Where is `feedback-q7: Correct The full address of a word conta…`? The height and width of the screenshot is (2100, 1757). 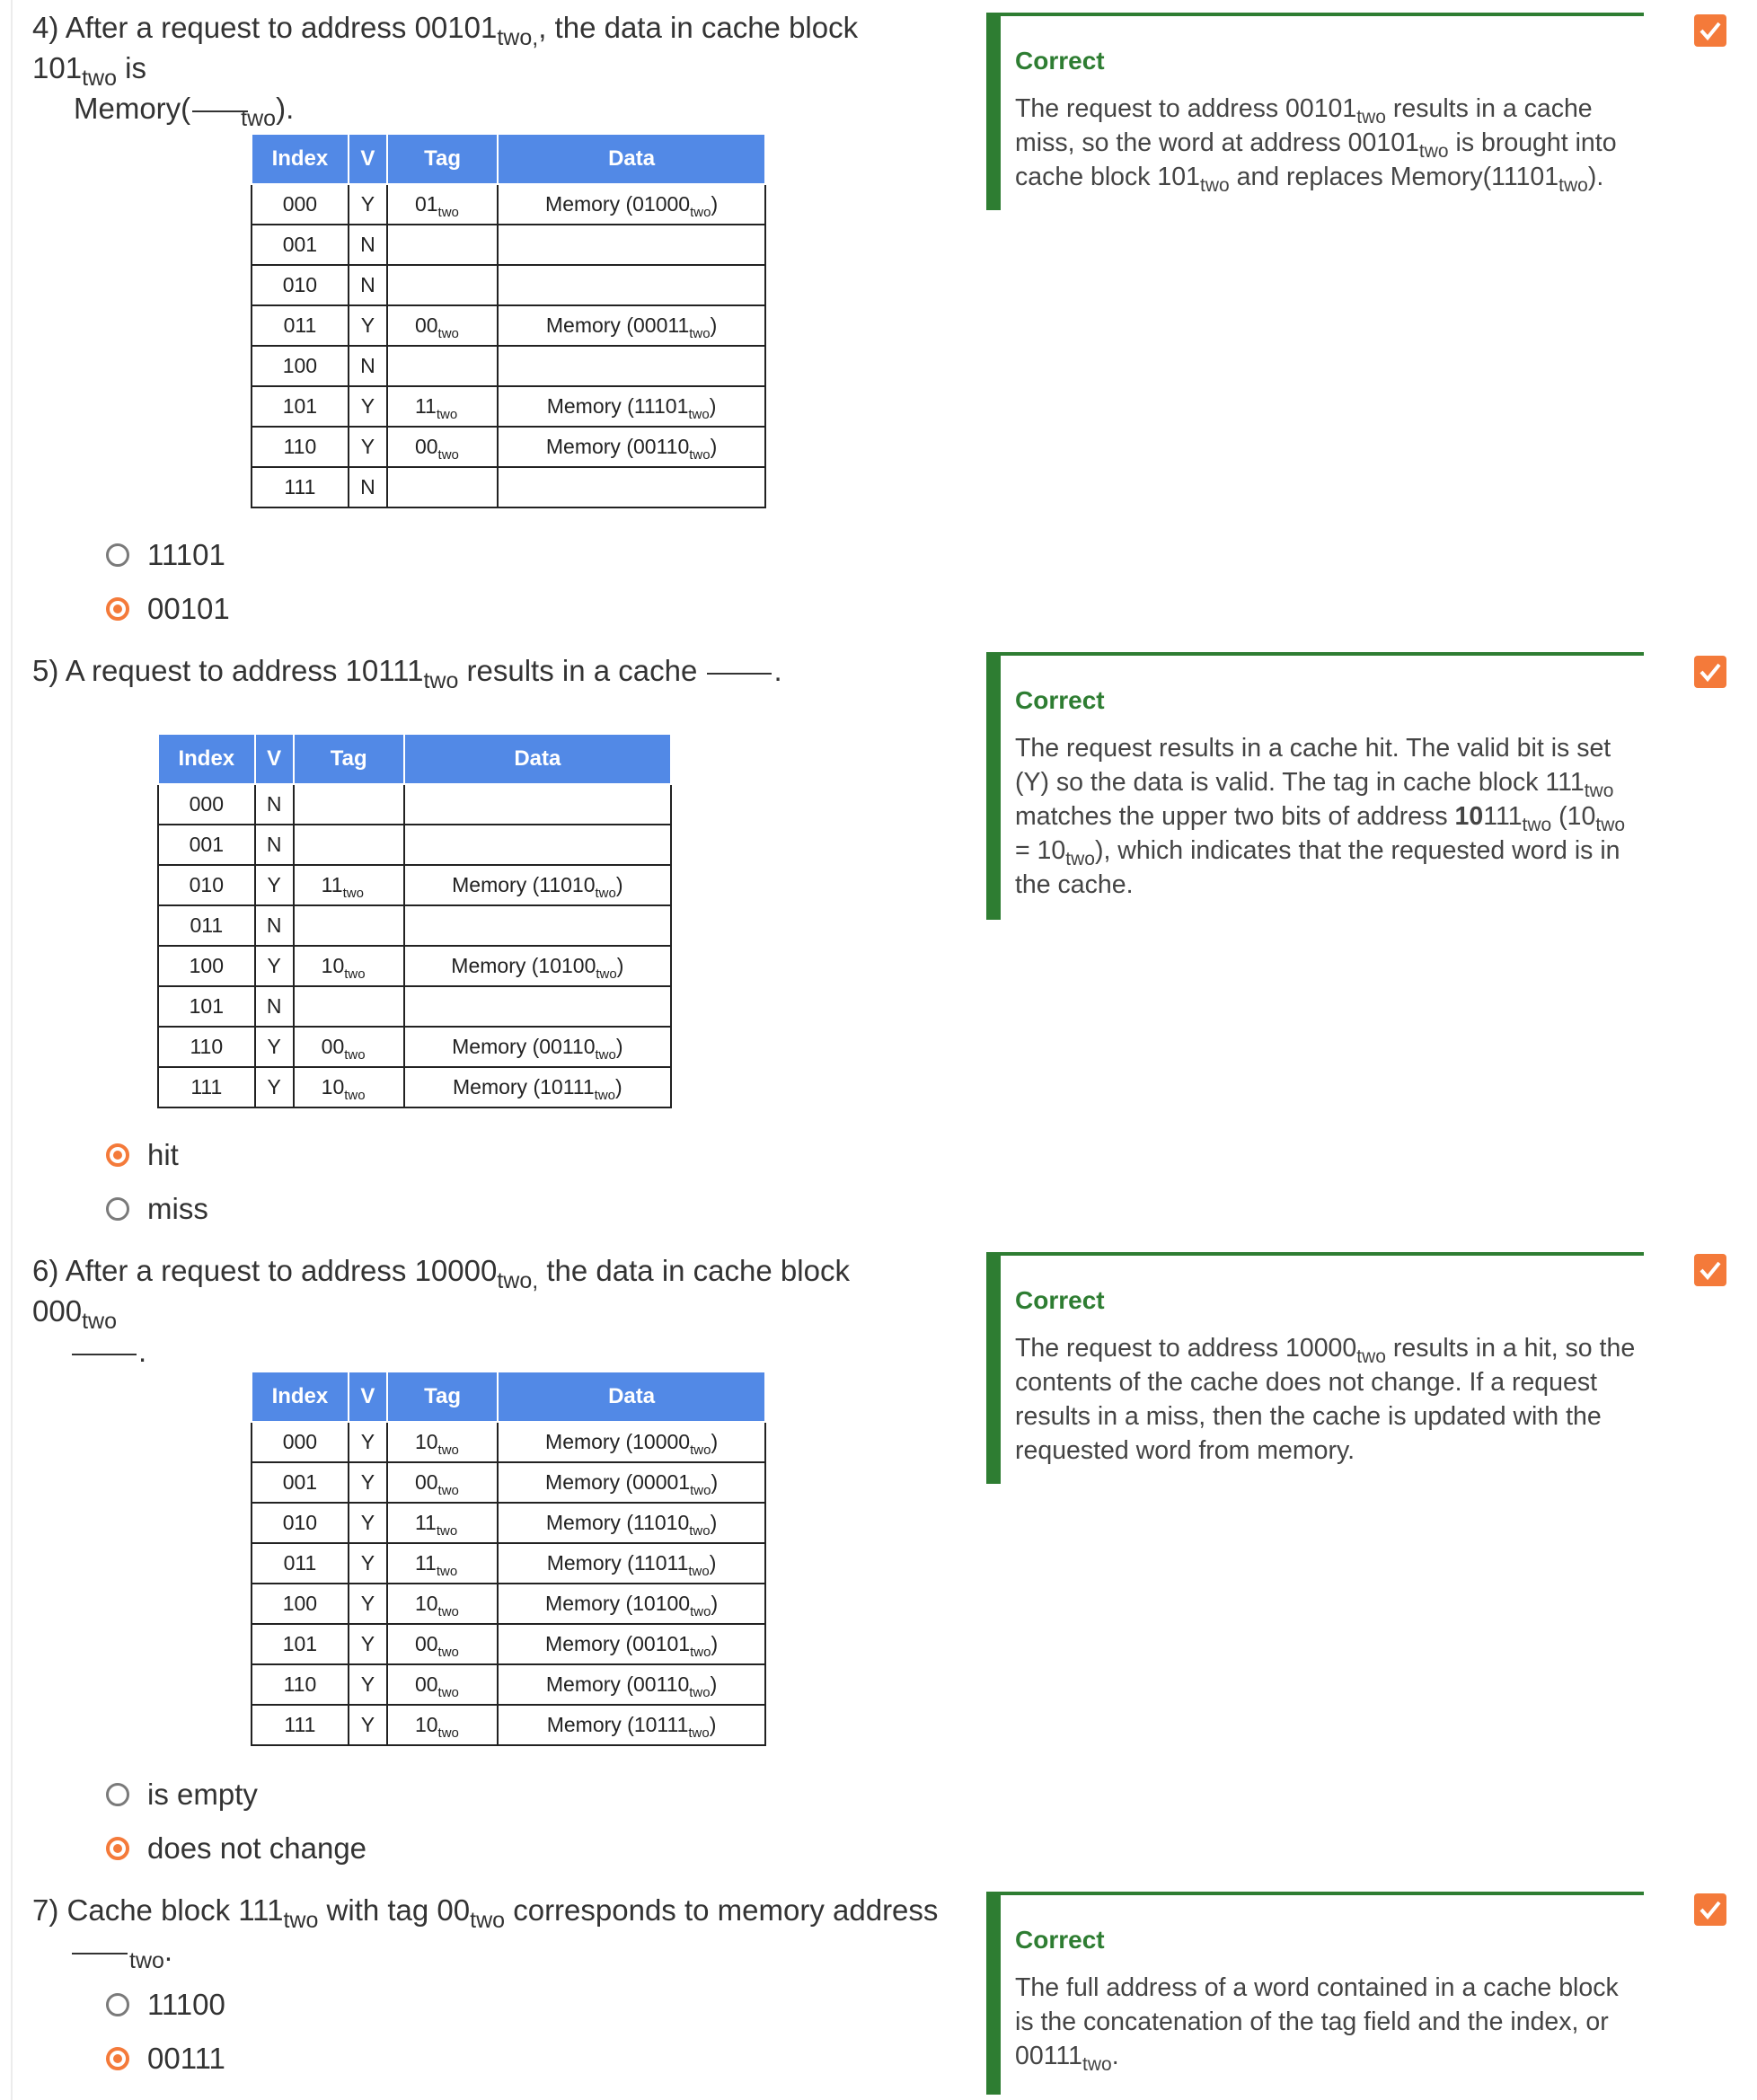 feedback-q7: Correct The full address of a word conta… is located at coordinates (1315, 1993).